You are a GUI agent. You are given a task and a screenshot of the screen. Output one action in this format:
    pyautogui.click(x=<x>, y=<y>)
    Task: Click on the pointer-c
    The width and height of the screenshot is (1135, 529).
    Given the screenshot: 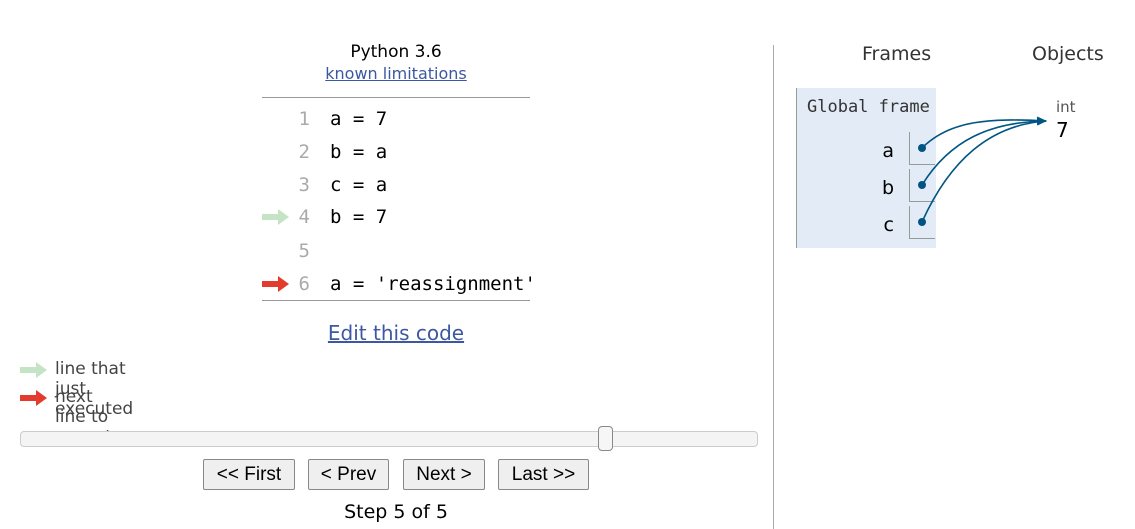 What is the action you would take?
    pyautogui.click(x=984, y=170)
    